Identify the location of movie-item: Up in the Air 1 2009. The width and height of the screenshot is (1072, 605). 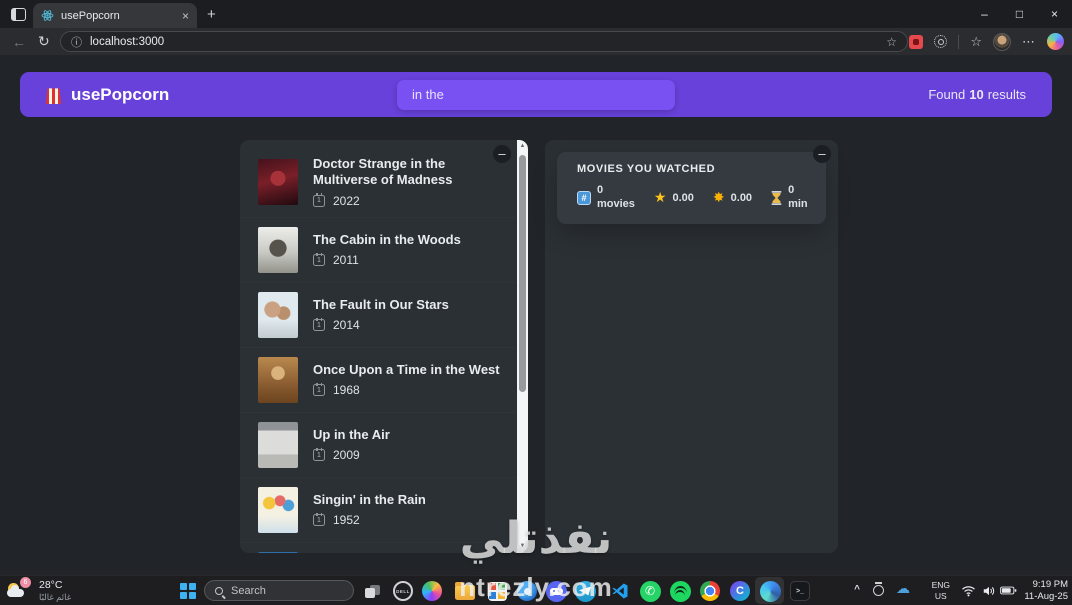
(384, 445).